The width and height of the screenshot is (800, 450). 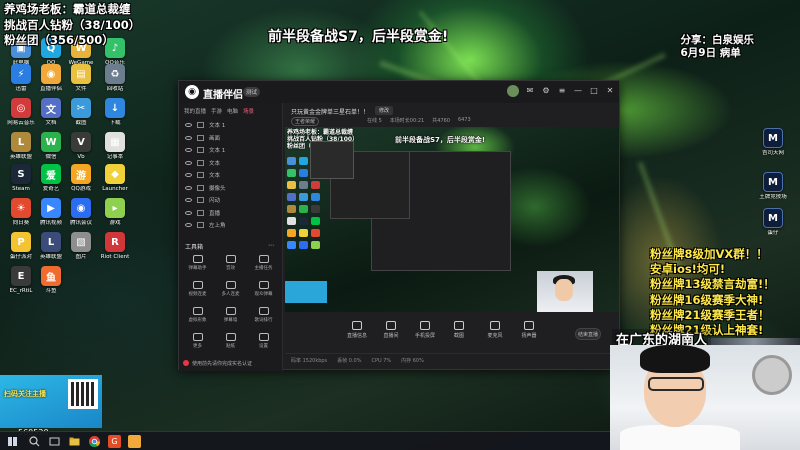 What do you see at coordinates (115, 251) in the screenshot?
I see `desktop-icon-27: R Riot Client` at bounding box center [115, 251].